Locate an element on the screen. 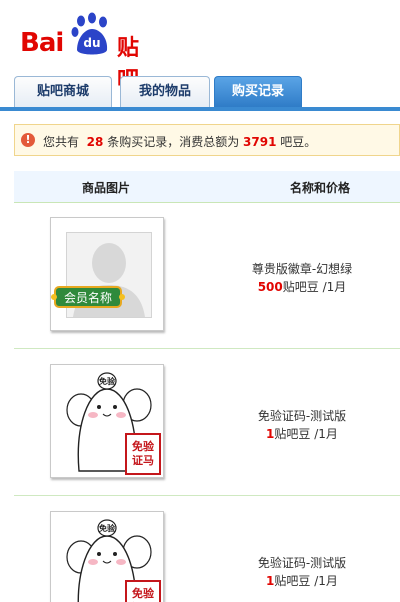 The width and height of the screenshot is (400, 602). tab-bar: 贴吧商城 我的物品 购买记录 is located at coordinates (200, 91).